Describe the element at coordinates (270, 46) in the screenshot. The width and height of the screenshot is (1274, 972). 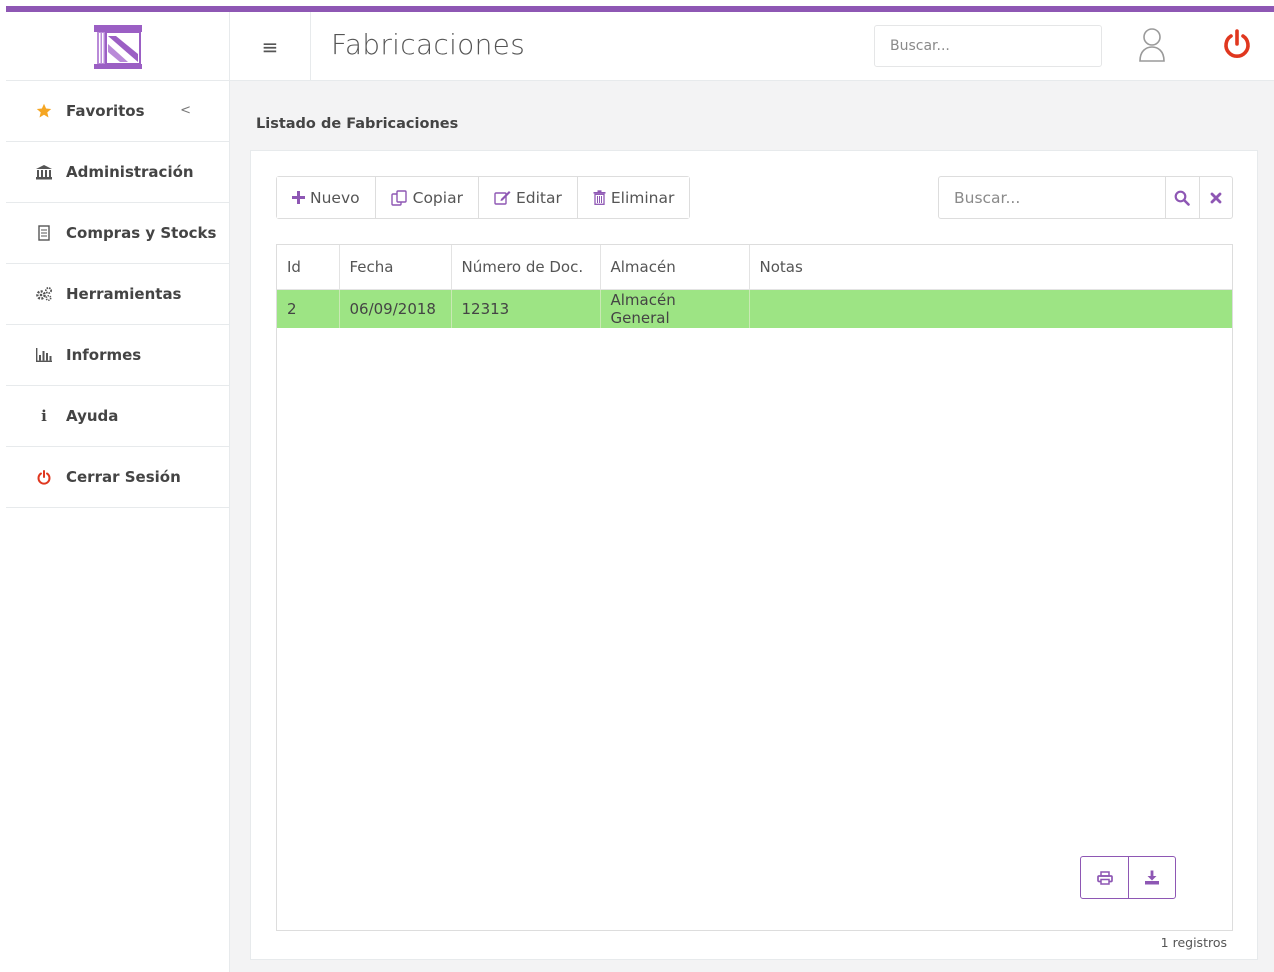
I see `hamburger-icon: ≡` at that location.